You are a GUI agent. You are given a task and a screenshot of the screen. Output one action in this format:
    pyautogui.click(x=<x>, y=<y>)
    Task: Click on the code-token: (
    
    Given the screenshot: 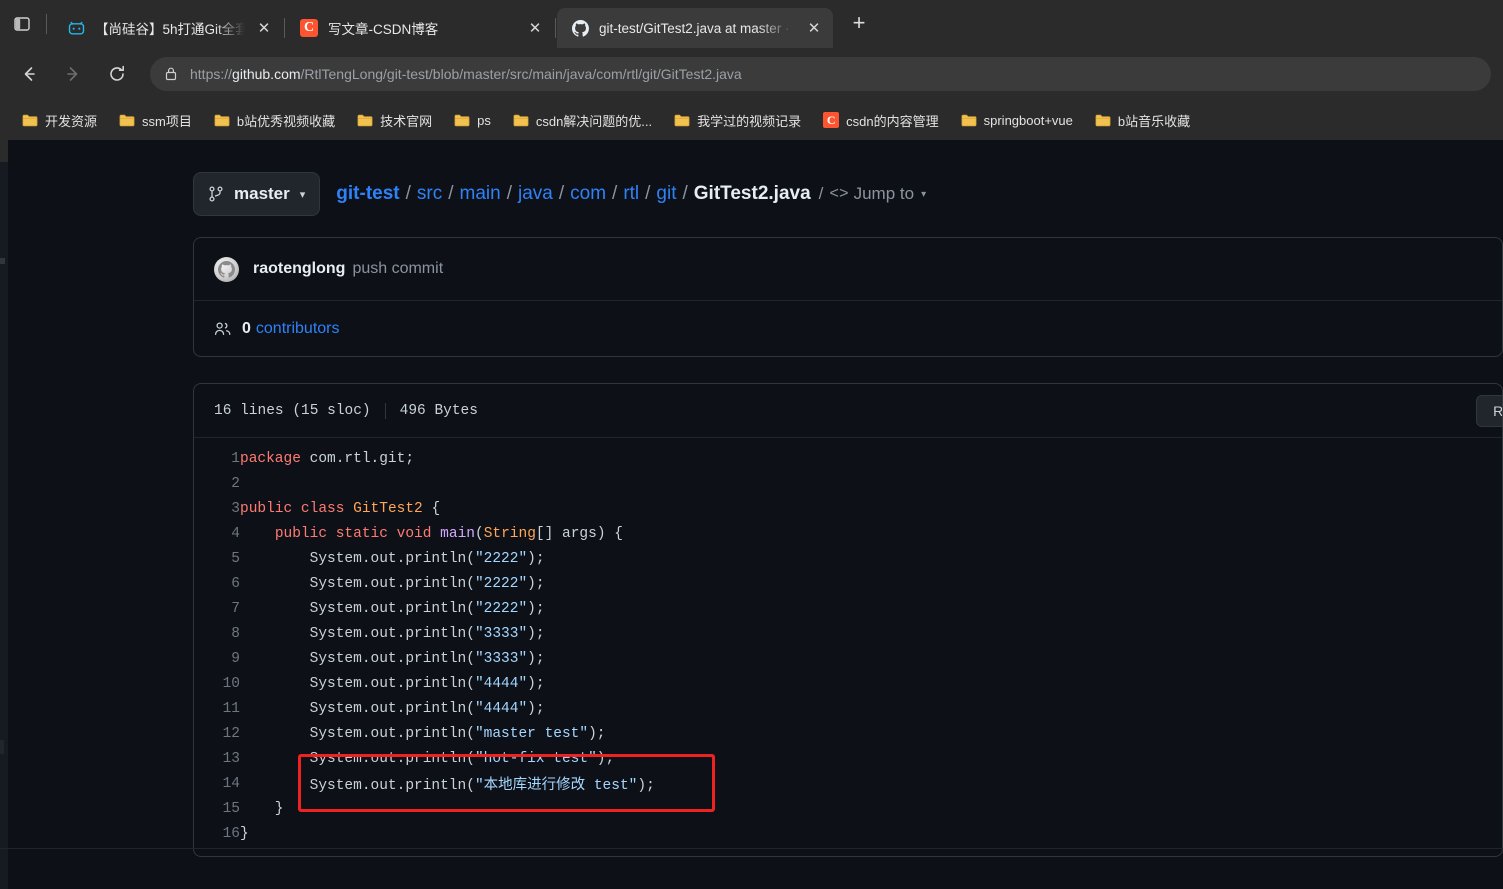 What is the action you would take?
    pyautogui.click(x=479, y=533)
    